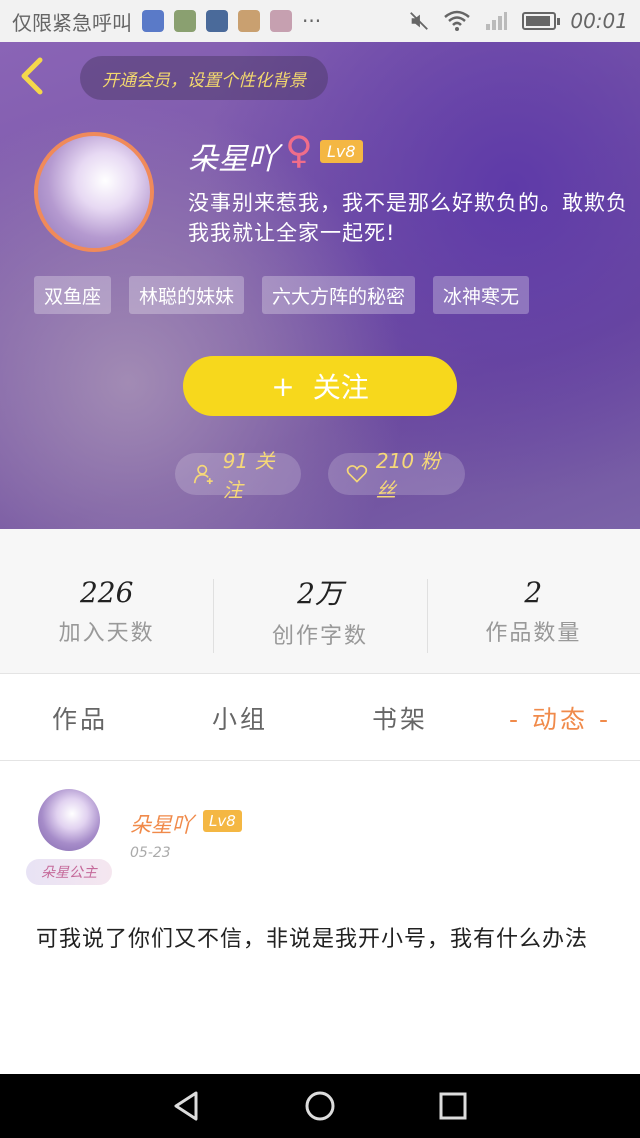 This screenshot has height=1138, width=640. Describe the element at coordinates (248, 475) in the screenshot. I see `following-count: 91 关注` at that location.